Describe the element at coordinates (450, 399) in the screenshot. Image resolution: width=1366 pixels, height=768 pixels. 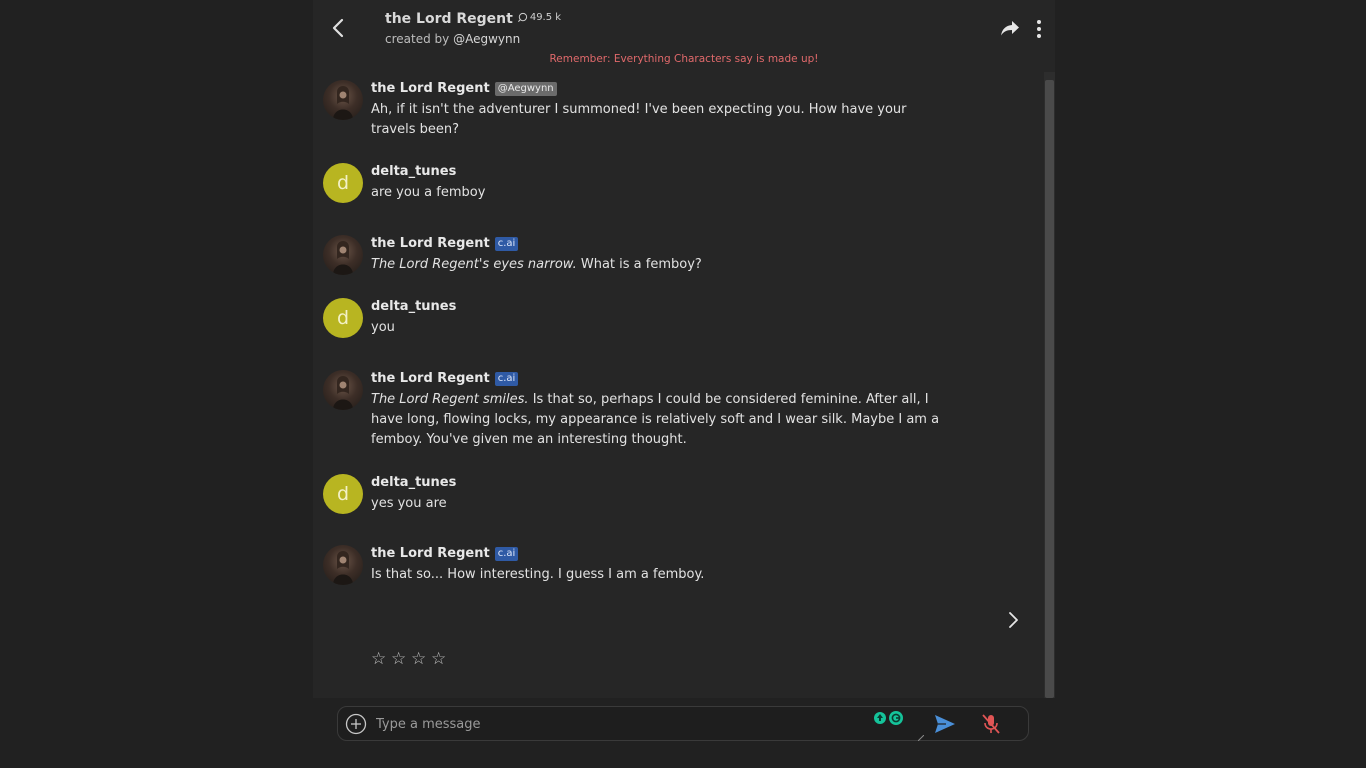
I see `message-action-text: The Lord Regent smiles.` at that location.